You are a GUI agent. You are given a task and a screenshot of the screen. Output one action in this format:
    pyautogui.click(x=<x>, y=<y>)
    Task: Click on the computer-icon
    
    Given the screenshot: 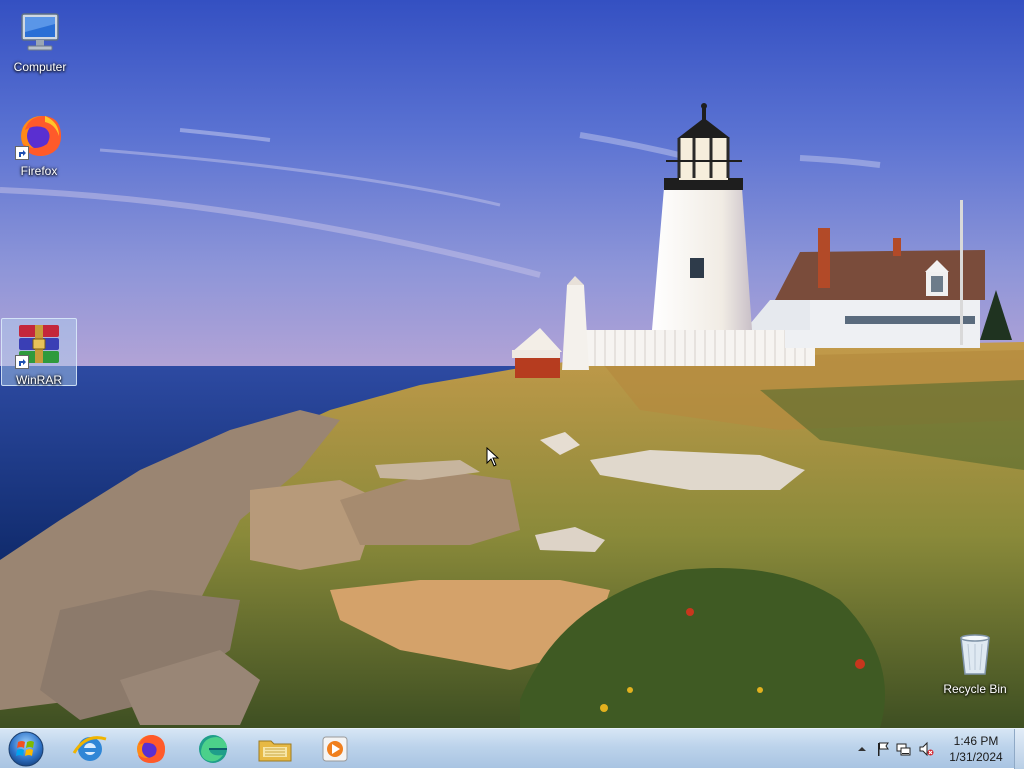 What is the action you would take?
    pyautogui.click(x=40, y=32)
    